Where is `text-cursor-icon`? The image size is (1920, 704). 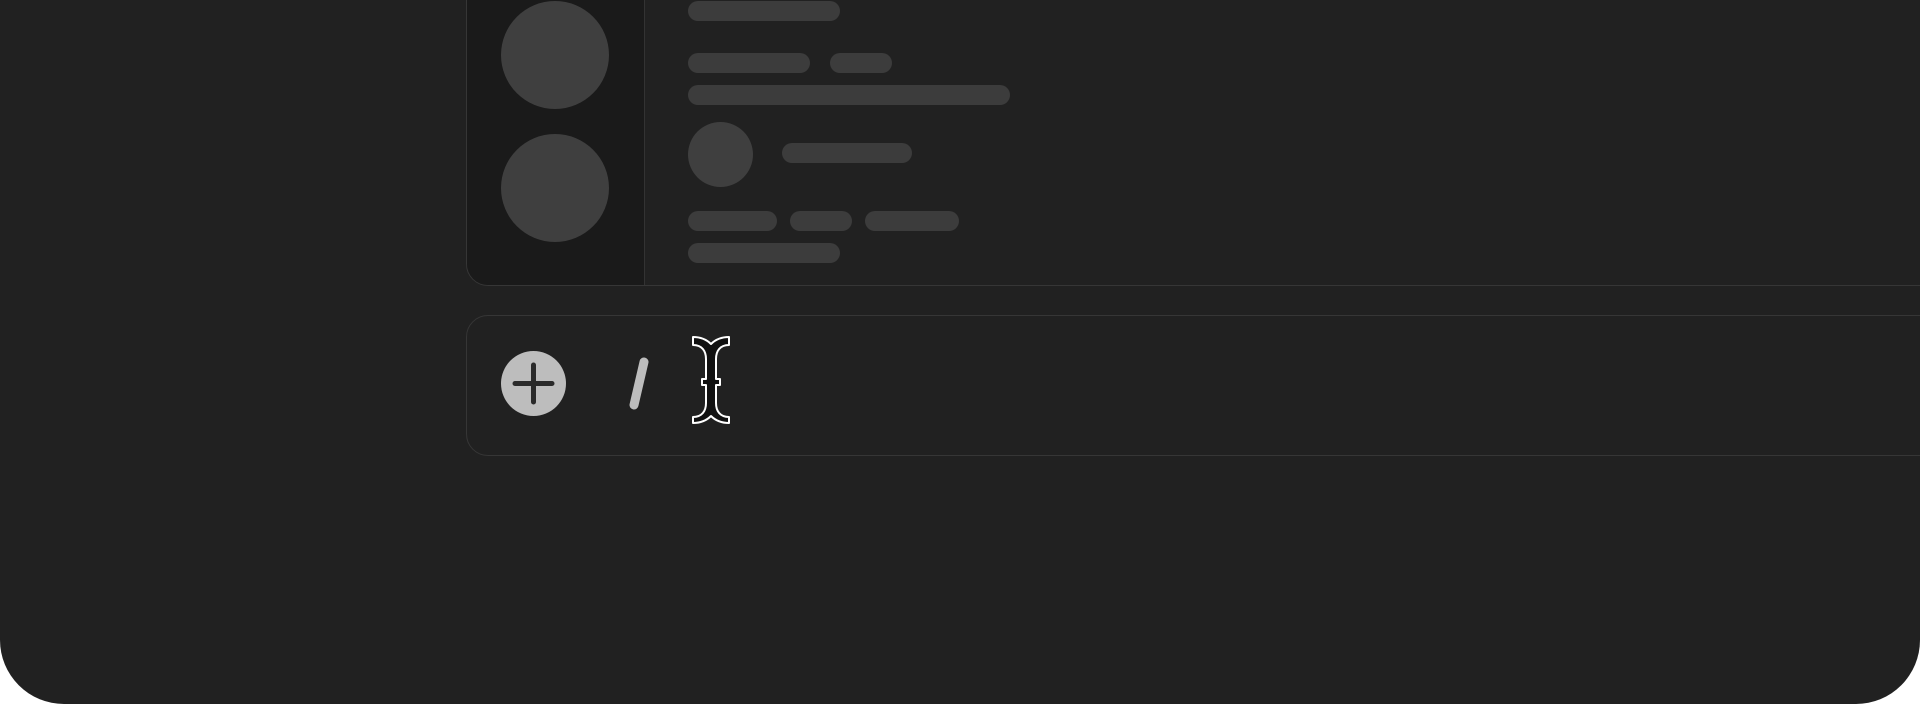 text-cursor-icon is located at coordinates (711, 380).